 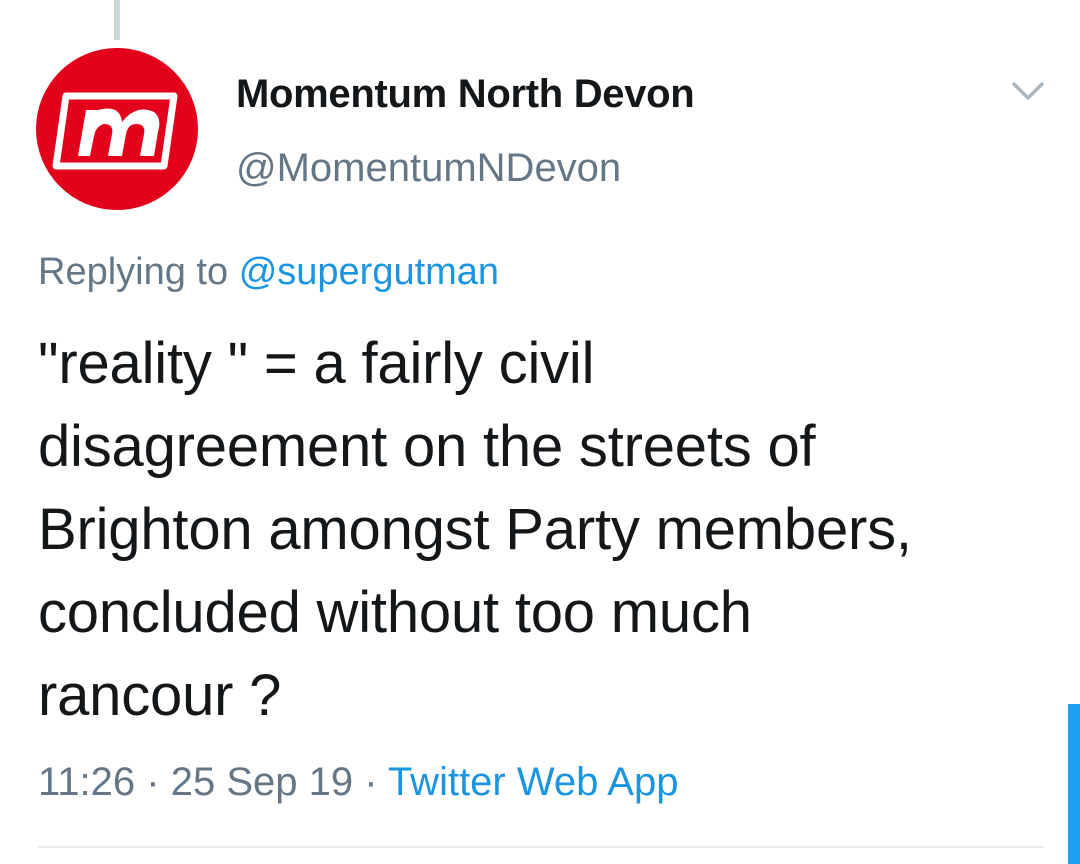 I want to click on reply-mention-link: @supergutman, so click(x=369, y=272).